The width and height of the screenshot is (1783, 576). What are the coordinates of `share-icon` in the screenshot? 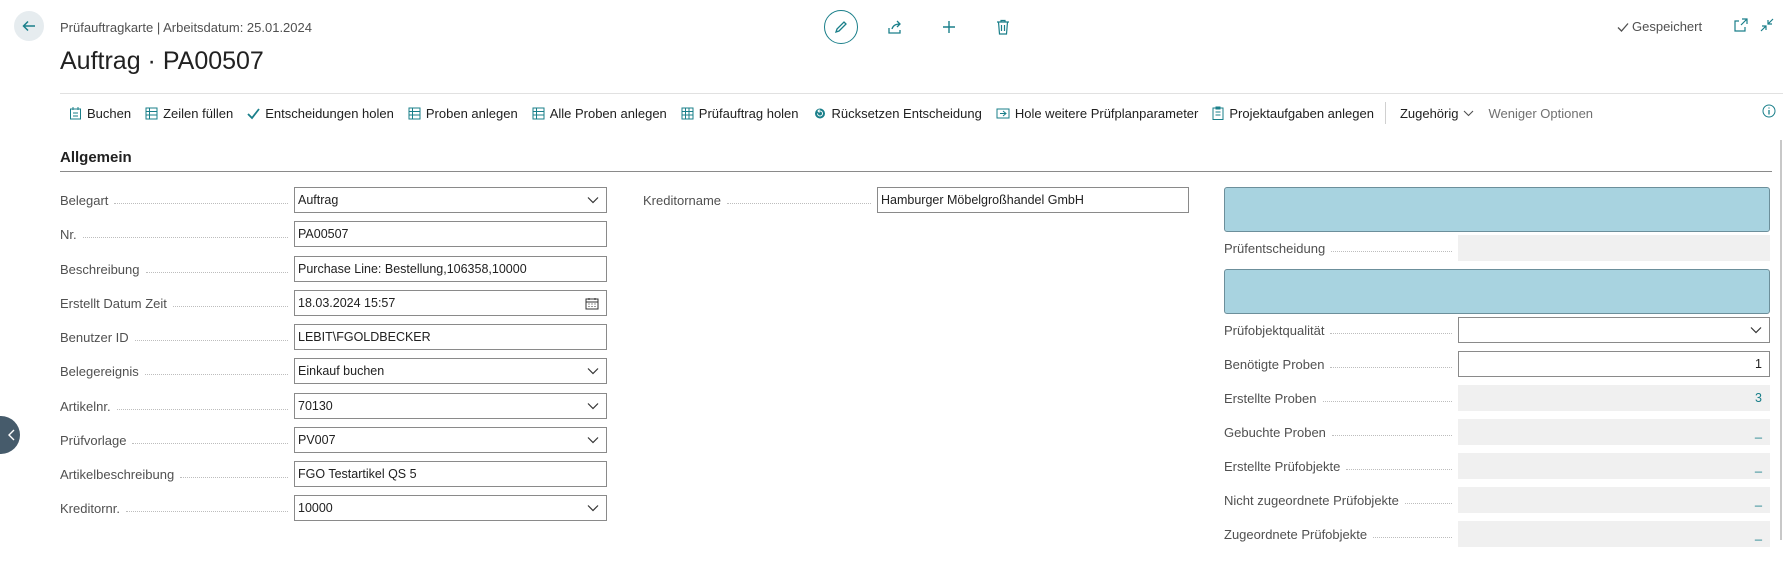 It's located at (894, 27).